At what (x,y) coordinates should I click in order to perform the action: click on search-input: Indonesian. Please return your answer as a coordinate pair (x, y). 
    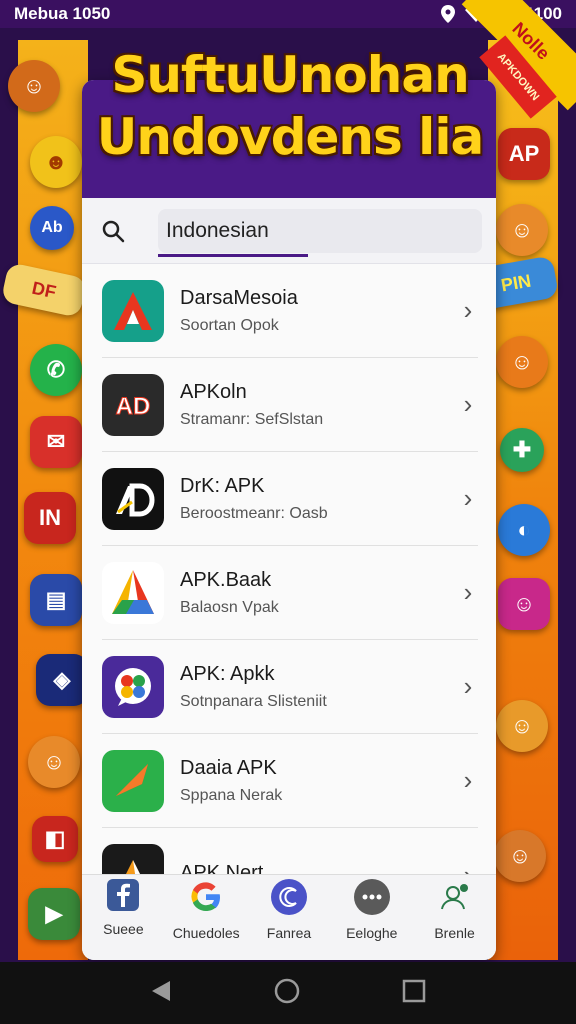
    Looking at the image, I should click on (320, 230).